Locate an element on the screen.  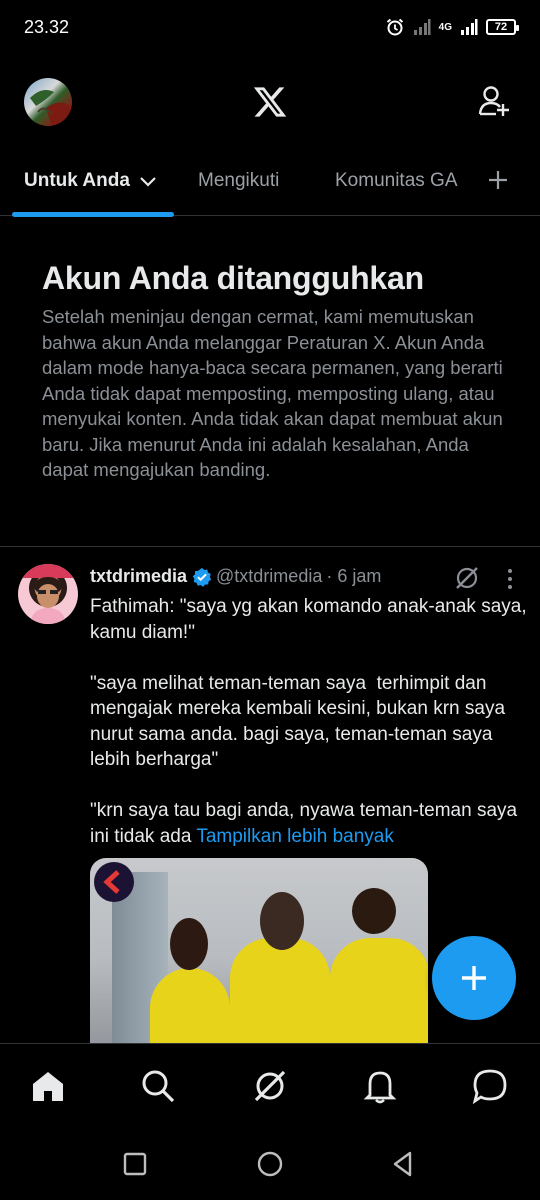
avatar is located at coordinates (48, 102).